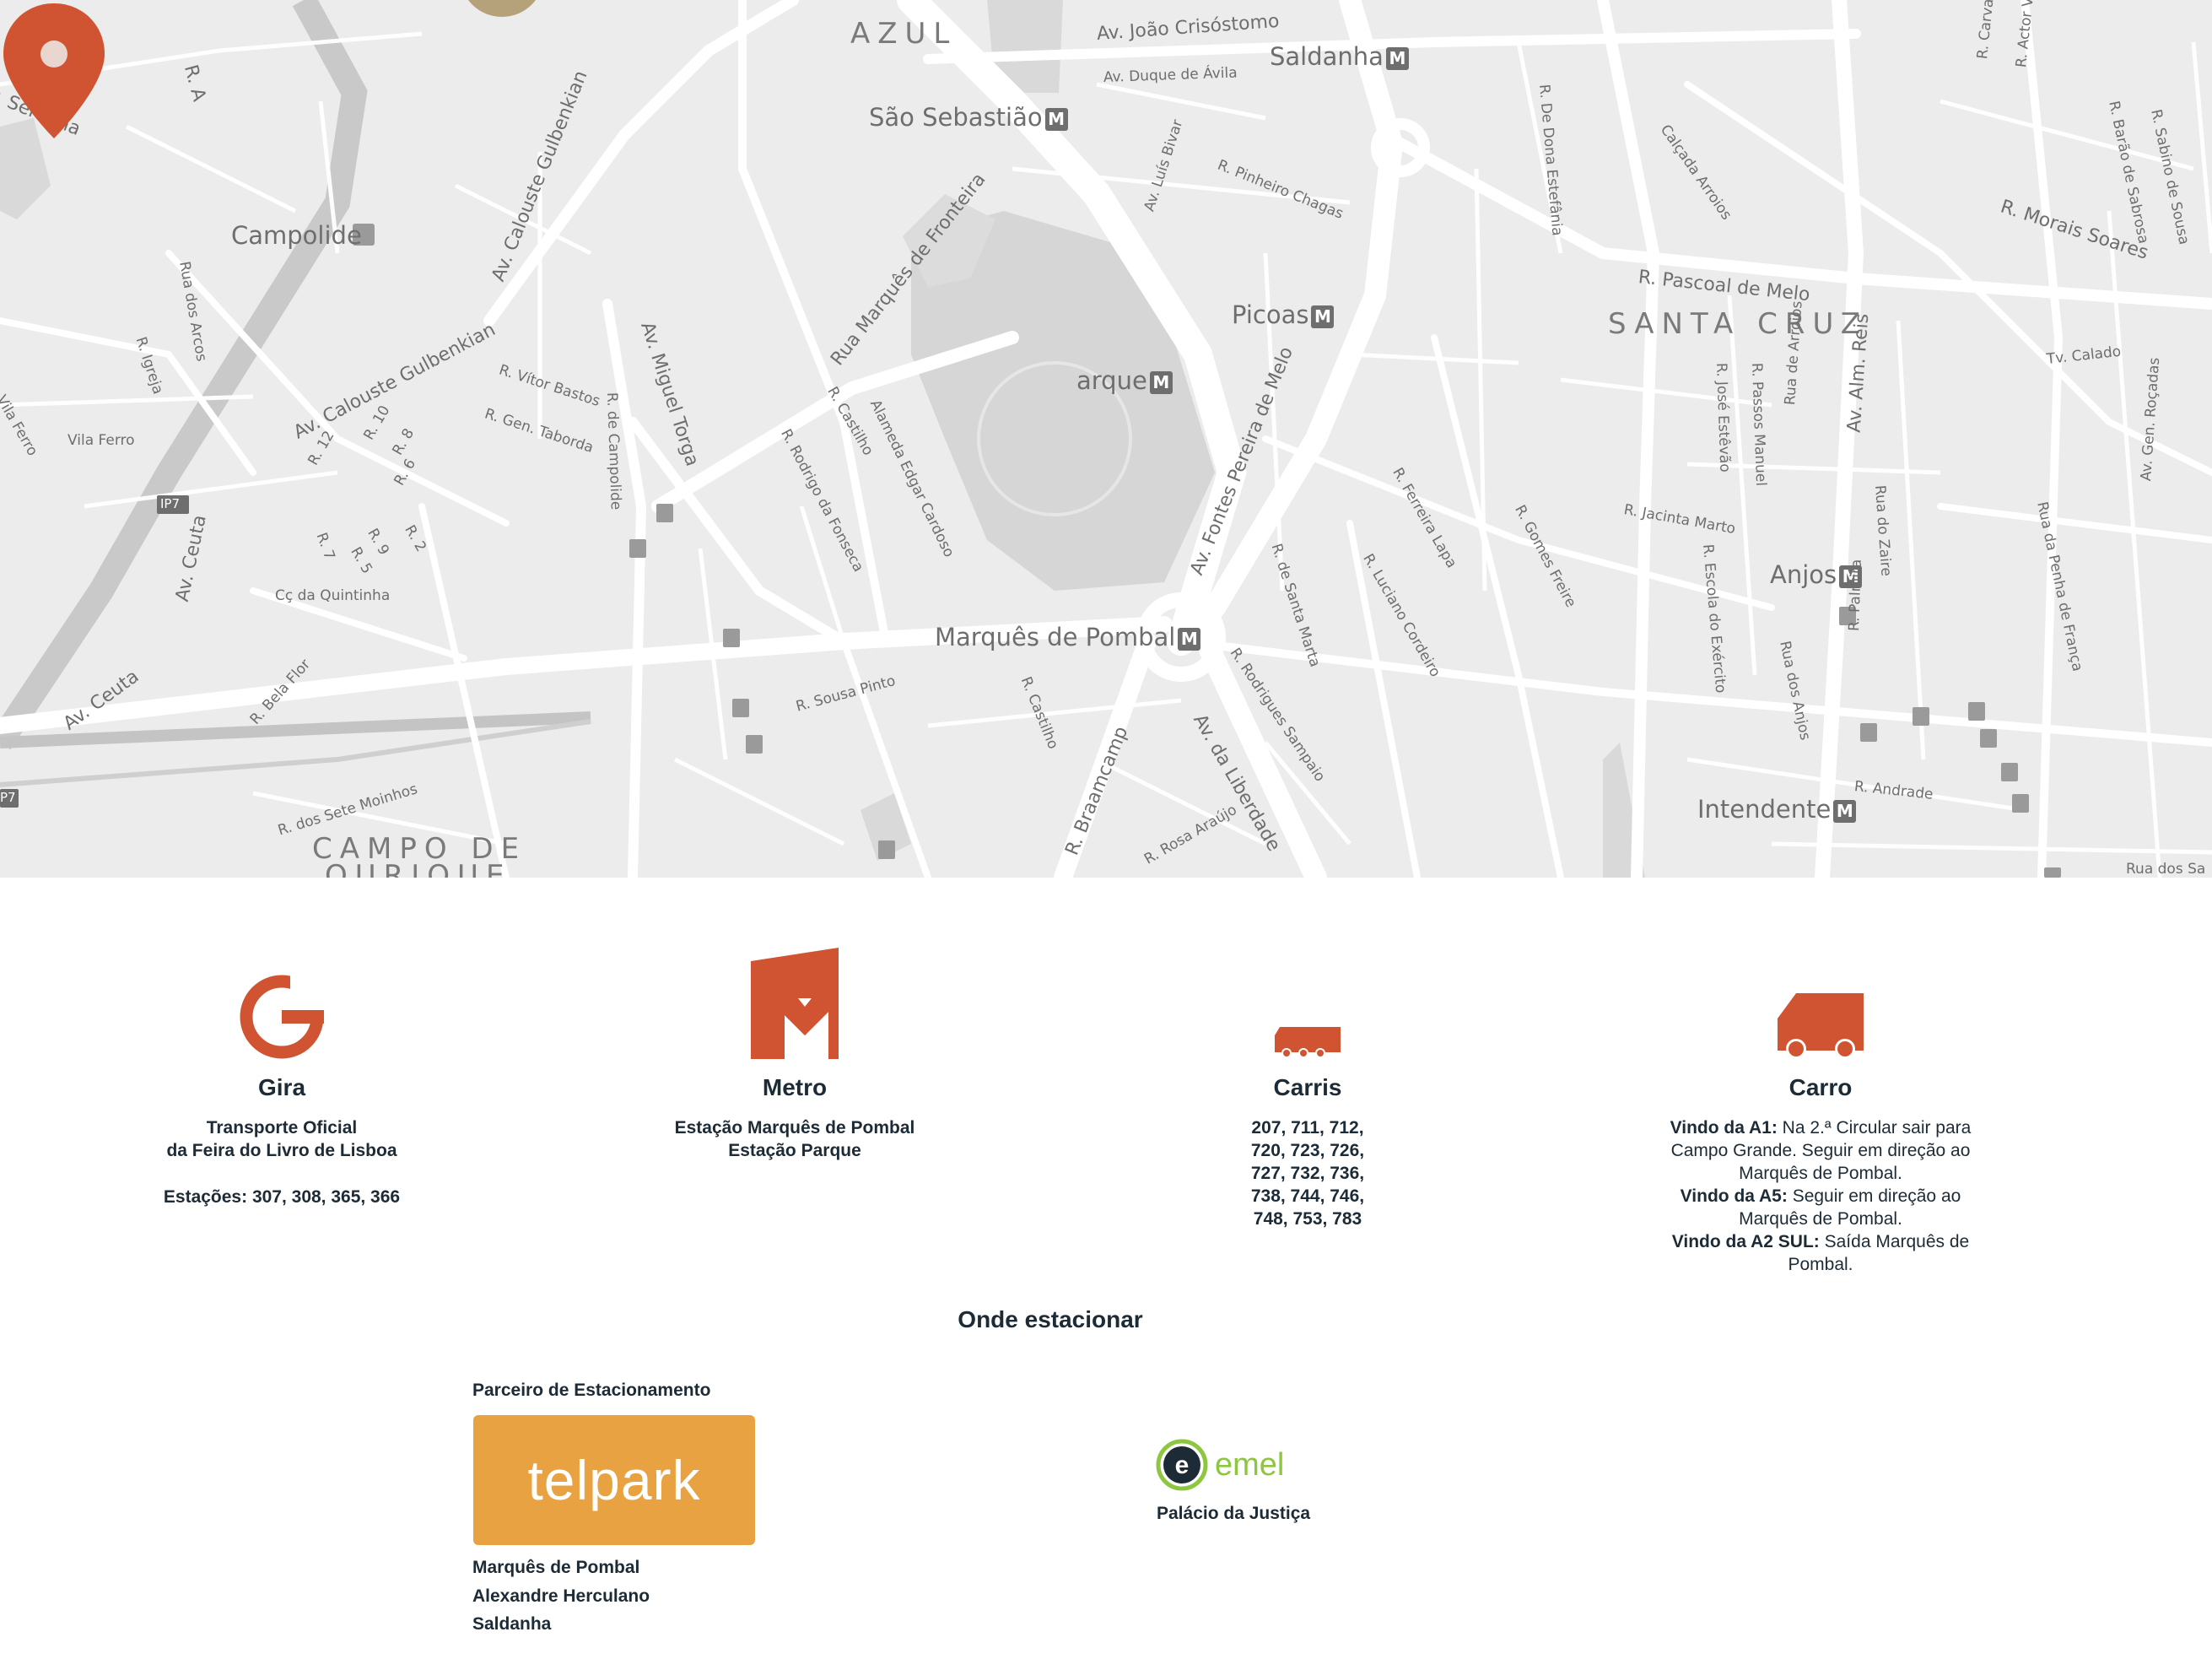  What do you see at coordinates (54, 71) in the screenshot?
I see `location-pin-icon` at bounding box center [54, 71].